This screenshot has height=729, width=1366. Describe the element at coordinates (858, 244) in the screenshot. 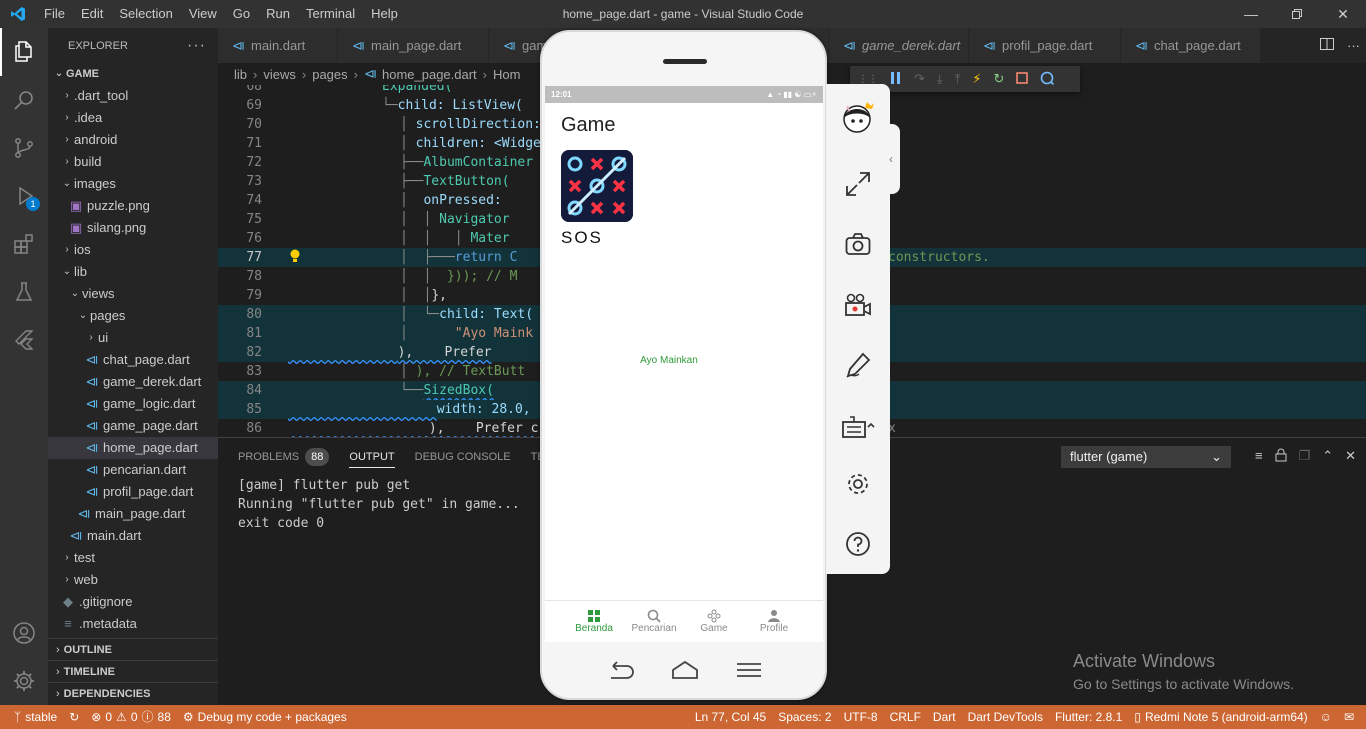

I see `screenshot-camera-icon` at that location.